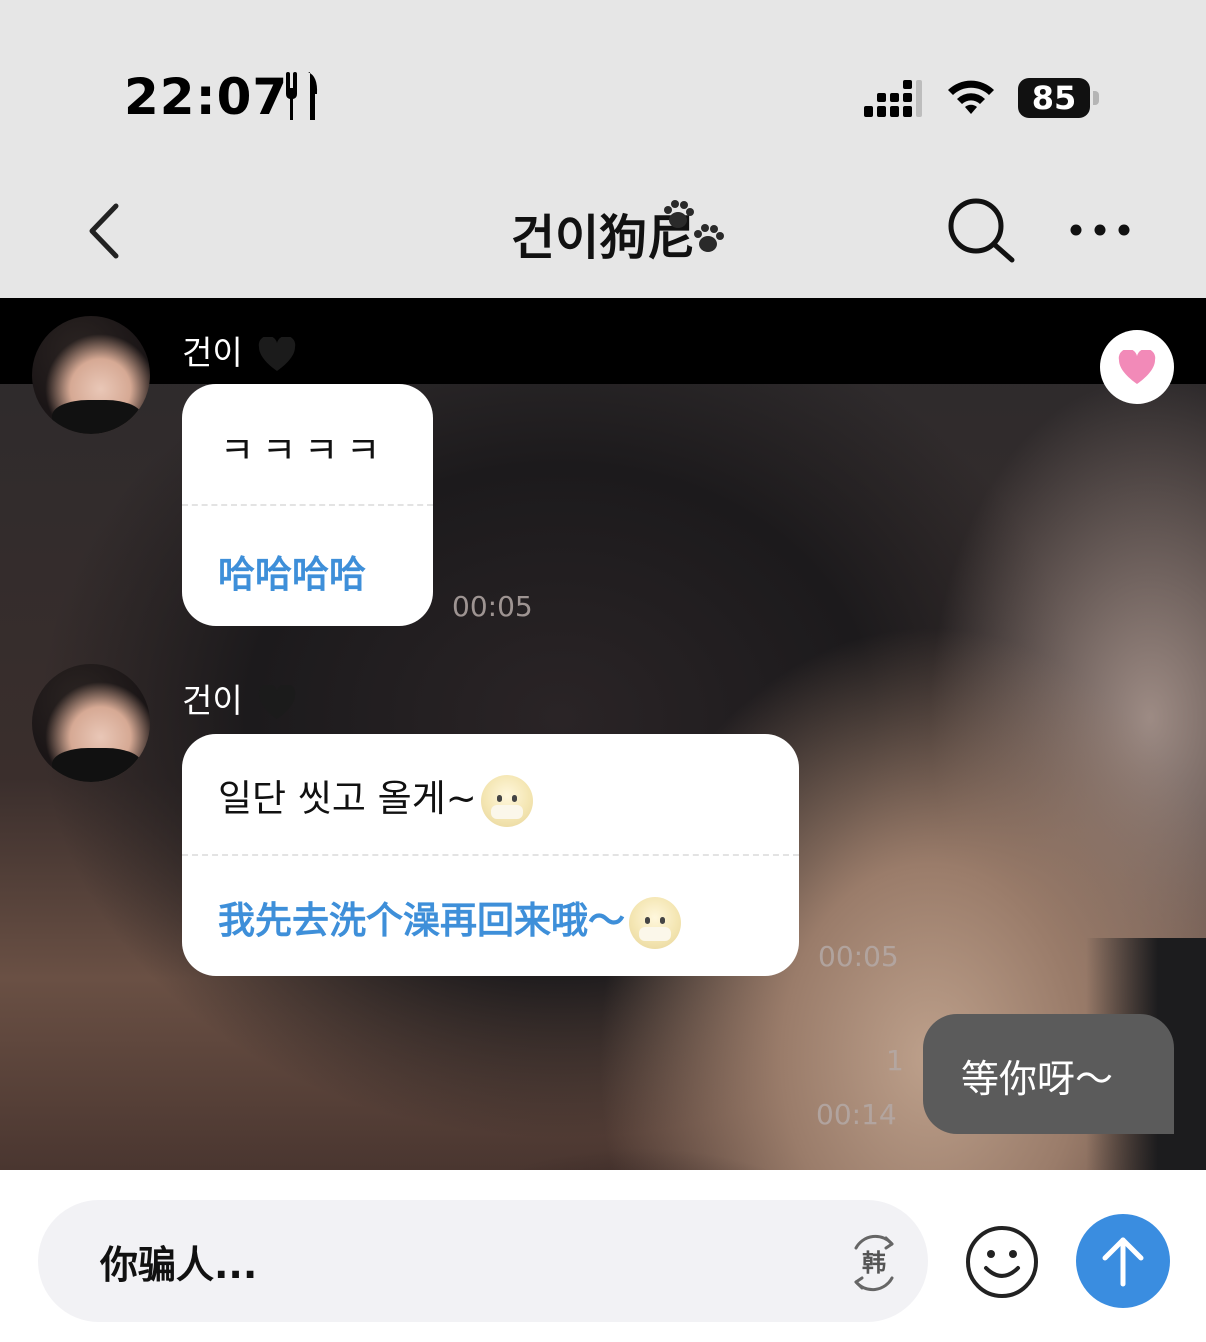  I want to click on arrow-up-icon, so click(1123, 1262).